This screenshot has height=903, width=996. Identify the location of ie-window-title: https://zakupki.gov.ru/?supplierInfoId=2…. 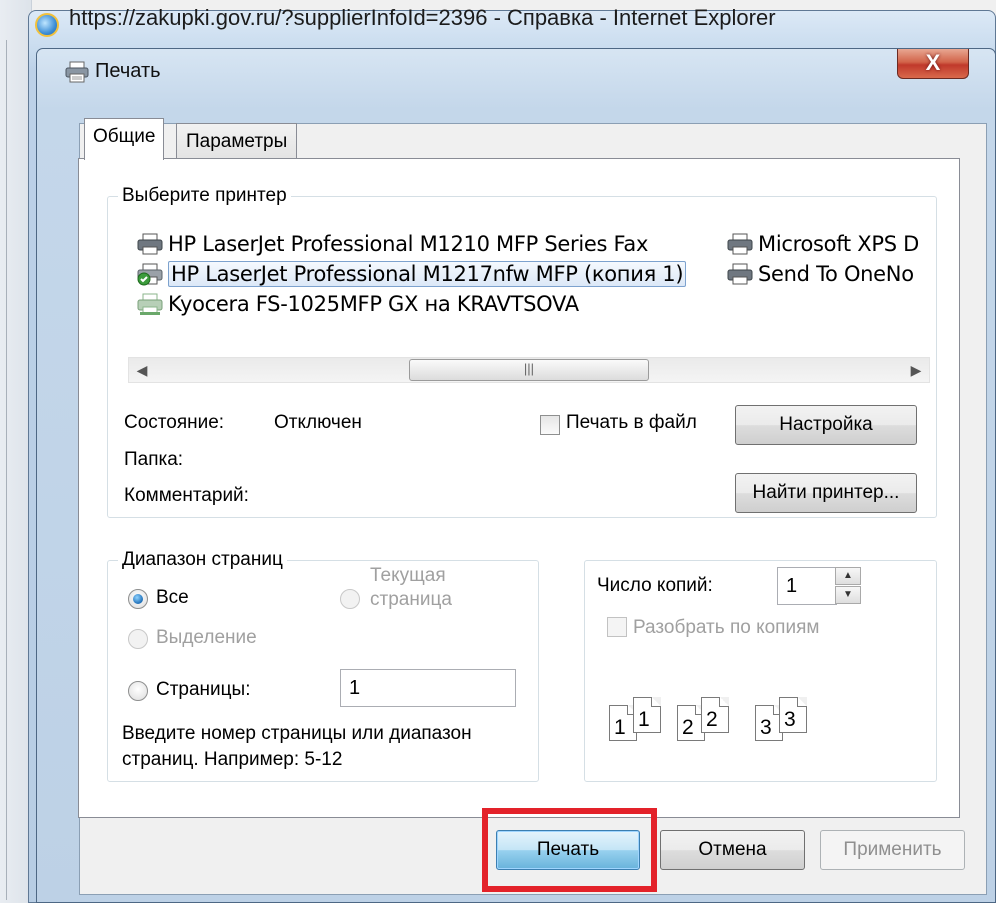
(422, 17).